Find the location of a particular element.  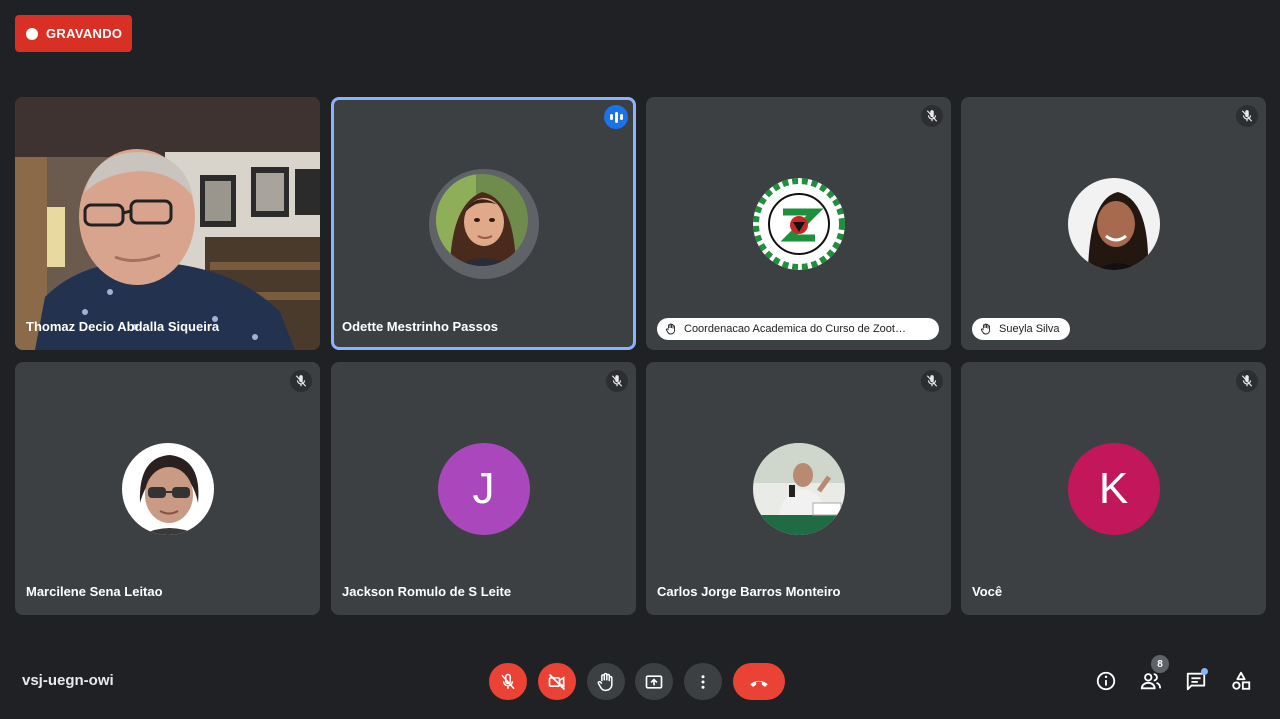

mic-off-icon is located at coordinates (508, 681).